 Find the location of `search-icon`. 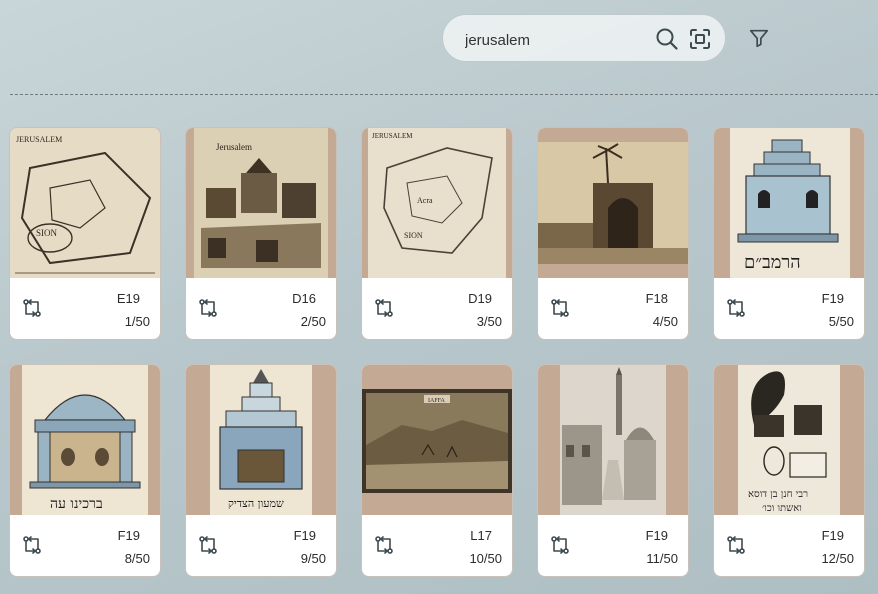

search-icon is located at coordinates (667, 39).